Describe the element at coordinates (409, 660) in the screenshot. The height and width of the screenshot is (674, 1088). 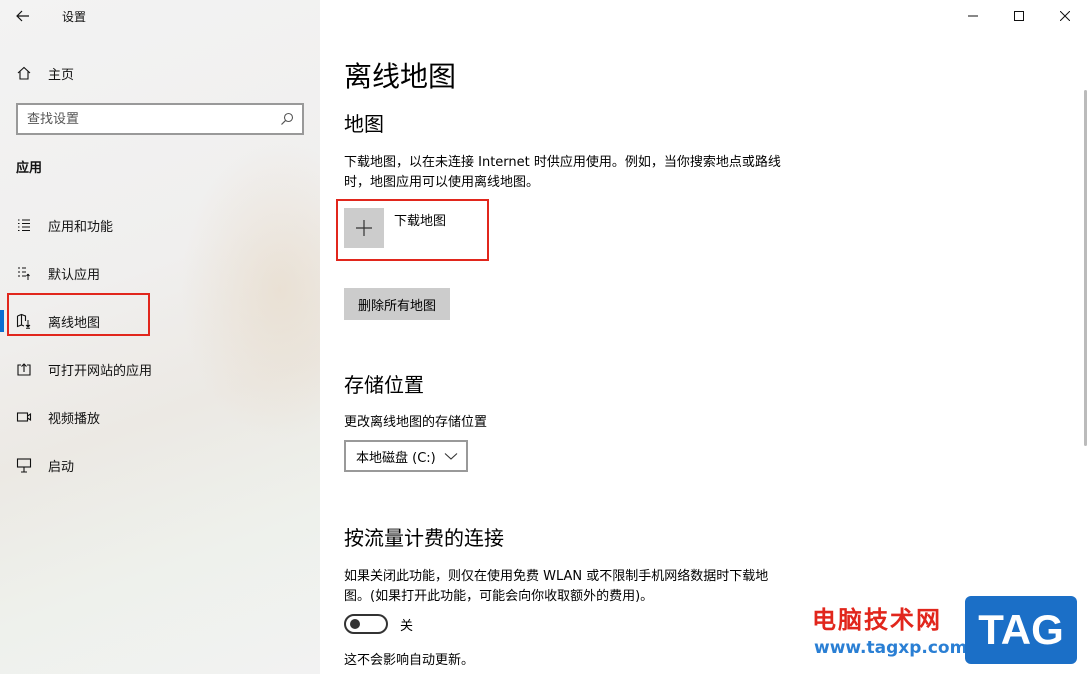
I see `auto-update-note: 这不会影响自动更新。` at that location.